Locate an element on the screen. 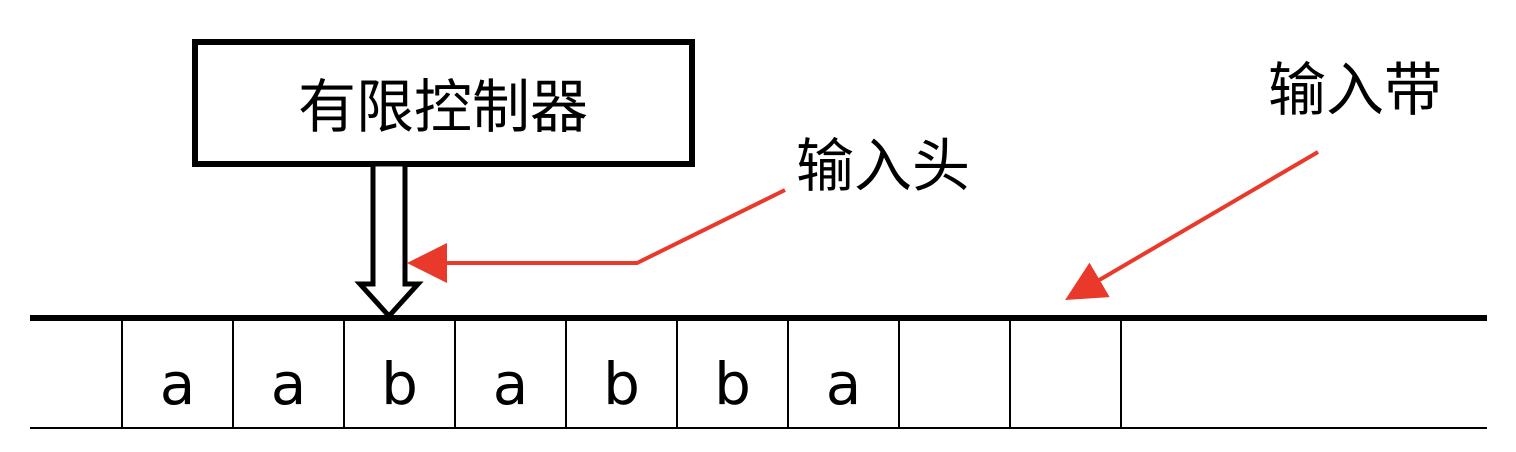 The height and width of the screenshot is (452, 1516). input-tape-label: 输入带 is located at coordinates (1355, 90).